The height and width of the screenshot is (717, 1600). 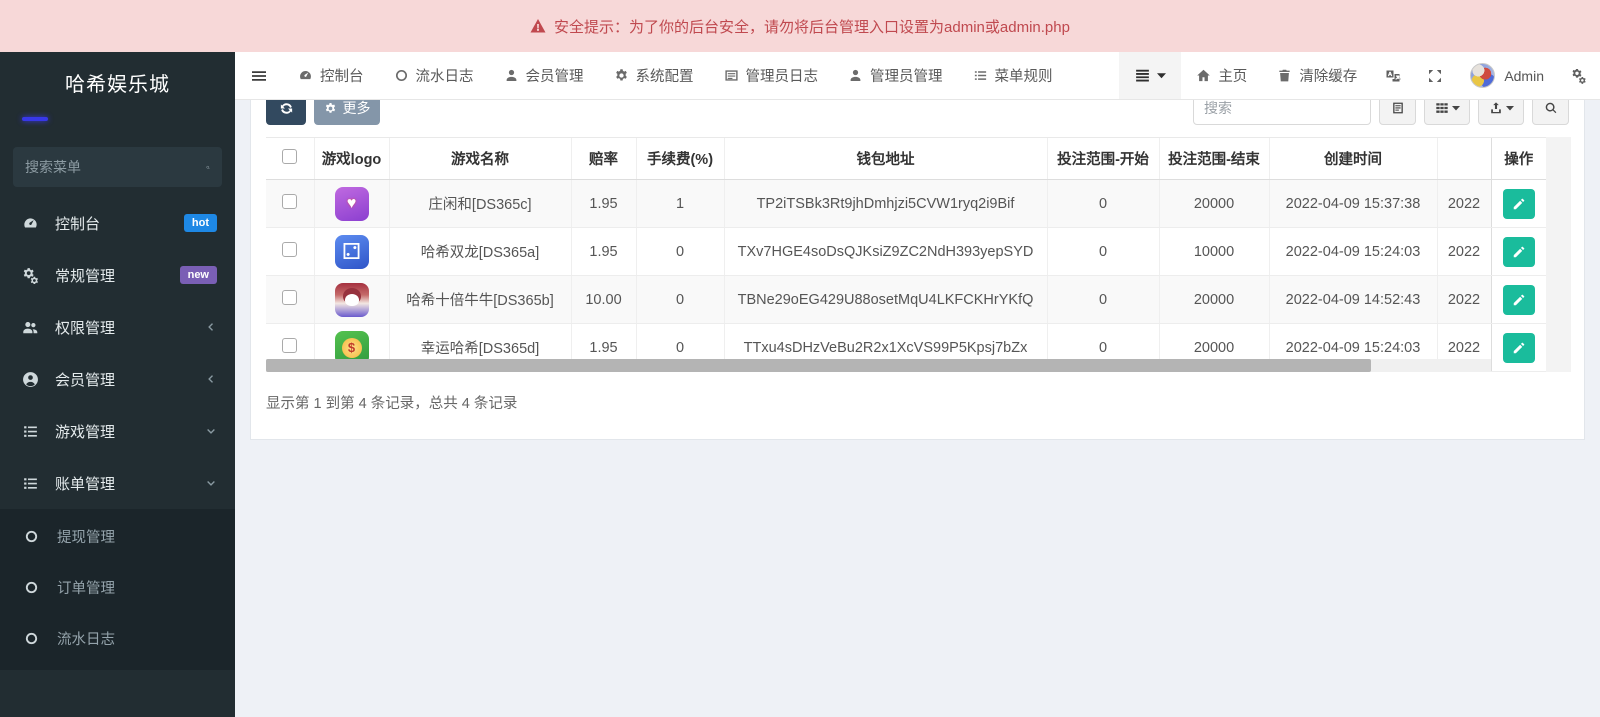 What do you see at coordinates (117, 638) in the screenshot?
I see `sidebar-subitem-flow-log: 流水日志` at bounding box center [117, 638].